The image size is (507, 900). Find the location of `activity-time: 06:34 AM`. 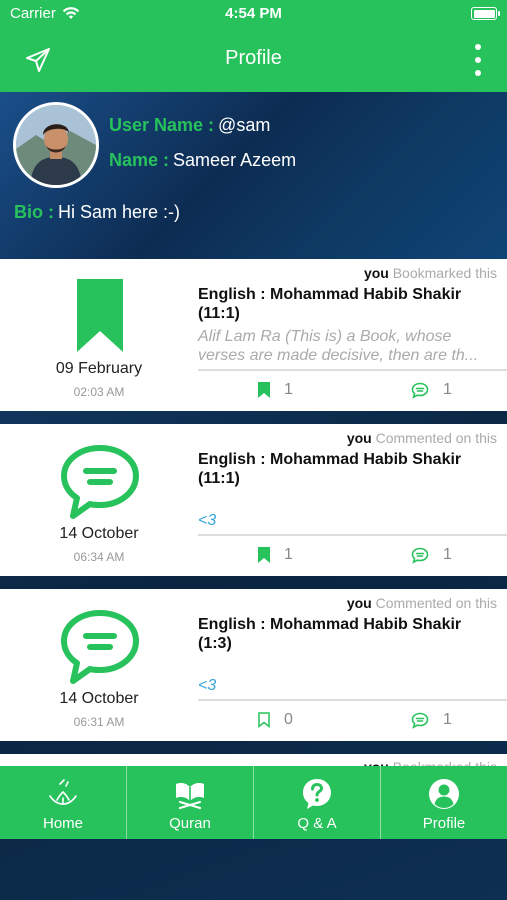

activity-time: 06:34 AM is located at coordinates (99, 557).